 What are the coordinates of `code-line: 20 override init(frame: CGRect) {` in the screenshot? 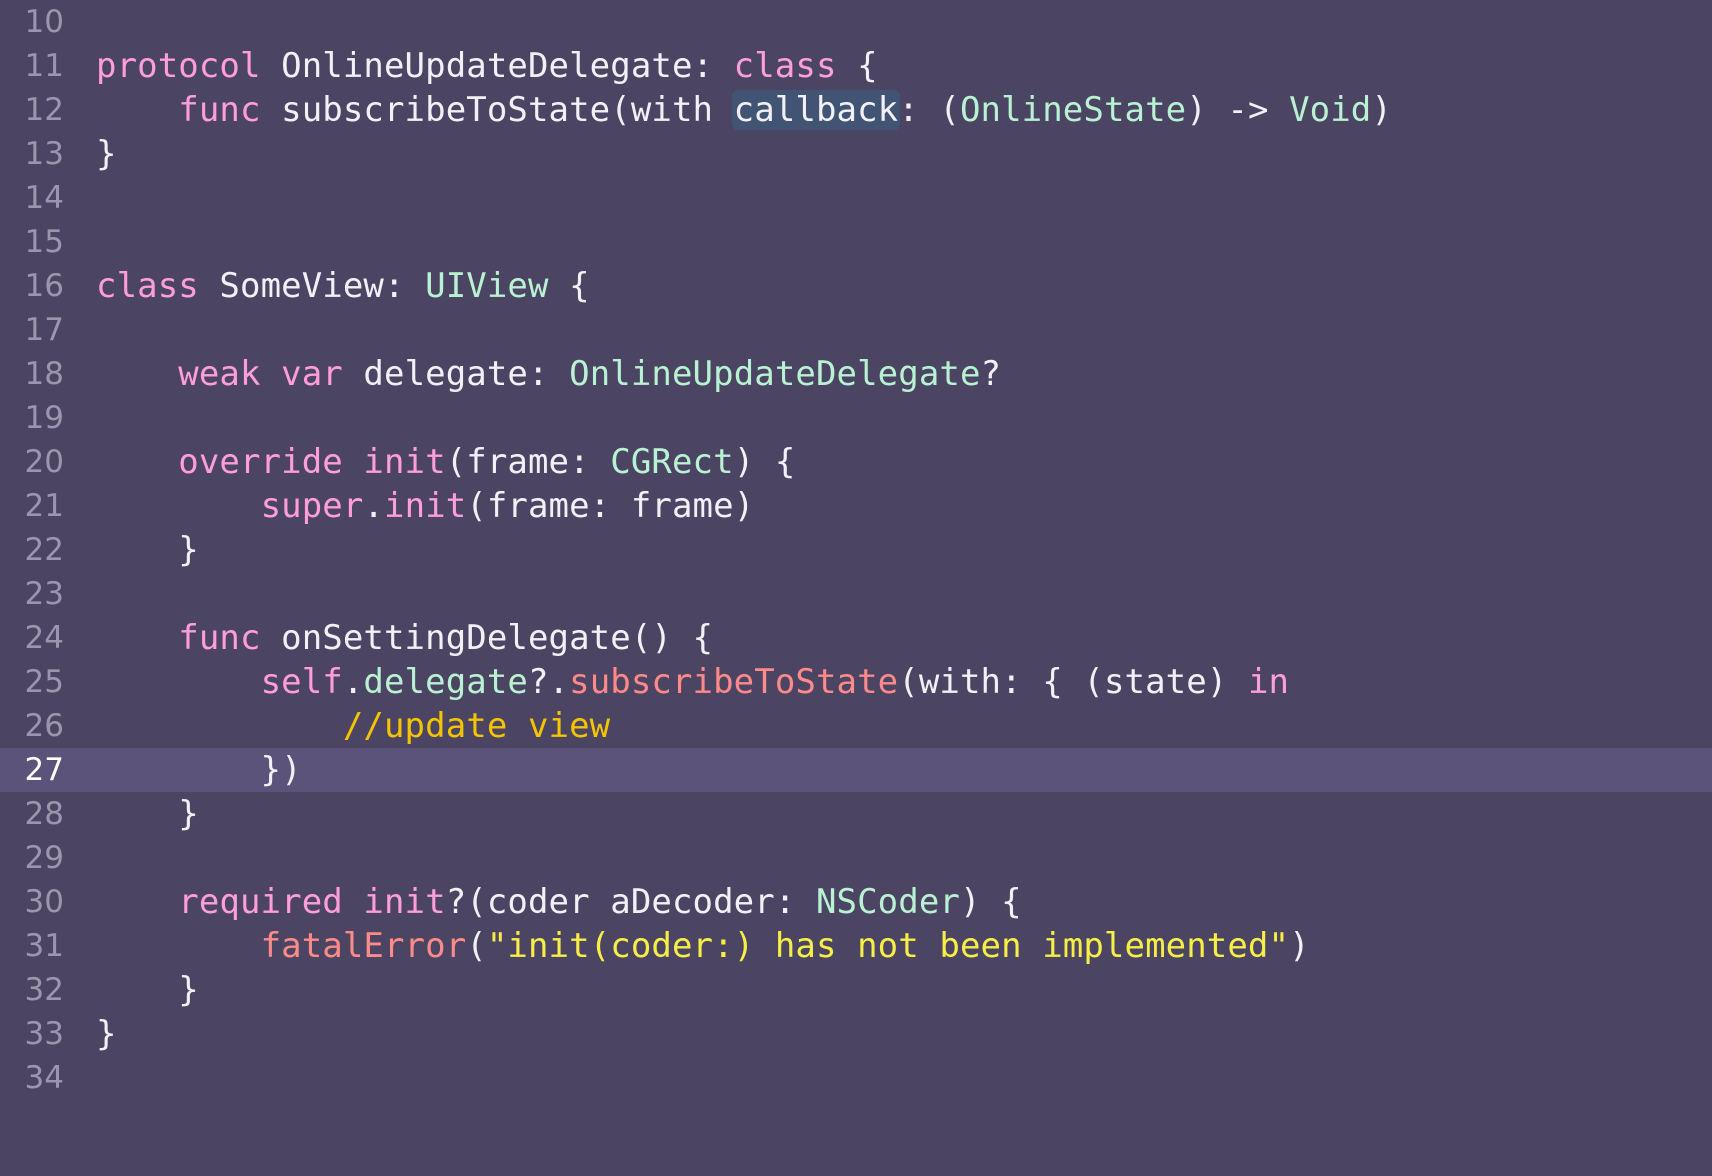 It's located at (856, 462).